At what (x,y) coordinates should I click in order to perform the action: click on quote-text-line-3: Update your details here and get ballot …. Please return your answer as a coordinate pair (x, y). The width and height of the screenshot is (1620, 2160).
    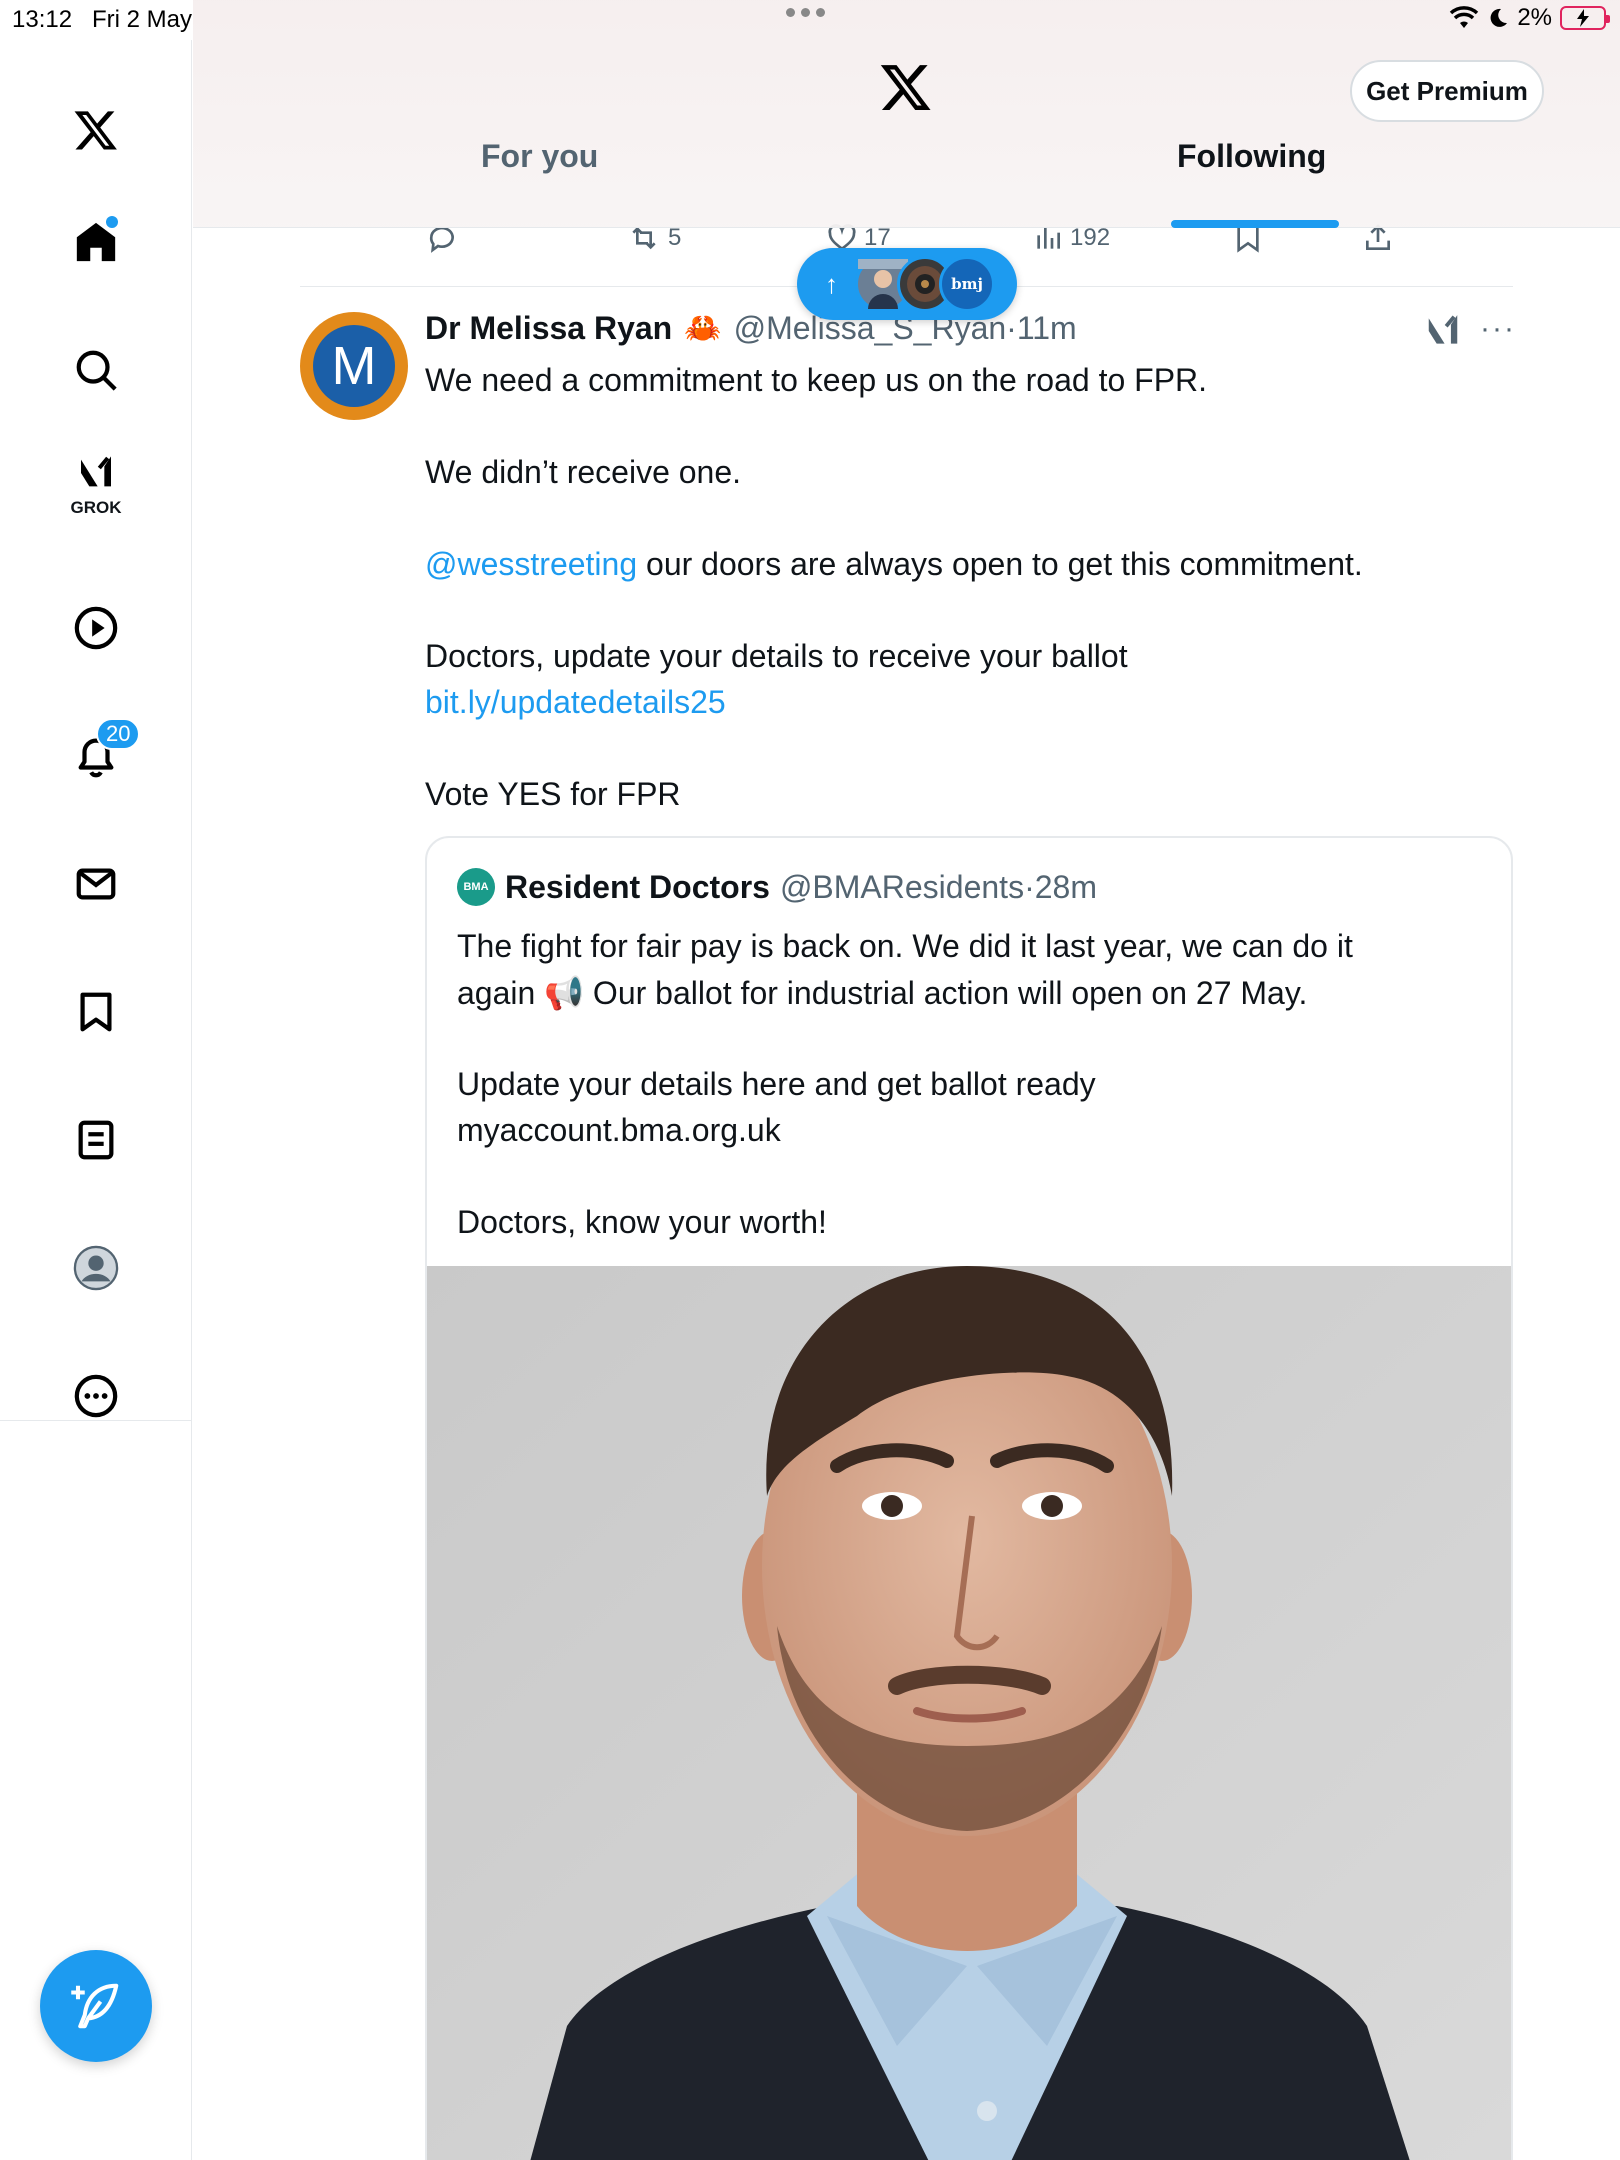
    Looking at the image, I should click on (776, 1084).